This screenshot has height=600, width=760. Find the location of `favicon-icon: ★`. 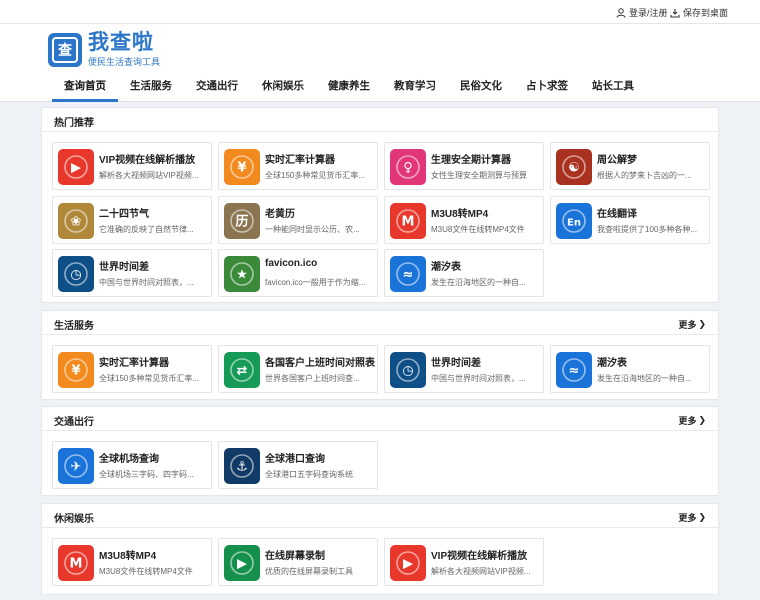

favicon-icon: ★ is located at coordinates (242, 274).